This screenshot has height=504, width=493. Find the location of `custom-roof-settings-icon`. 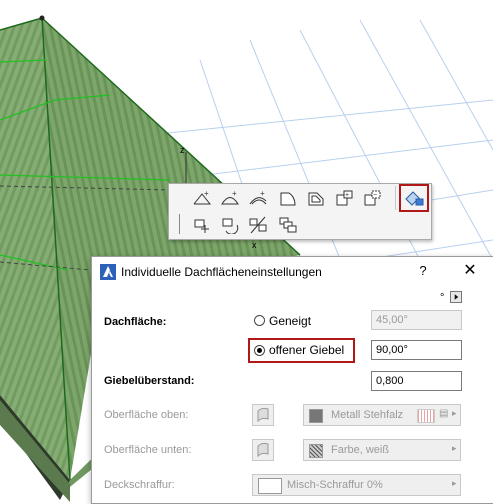

custom-roof-settings-icon is located at coordinates (414, 198).